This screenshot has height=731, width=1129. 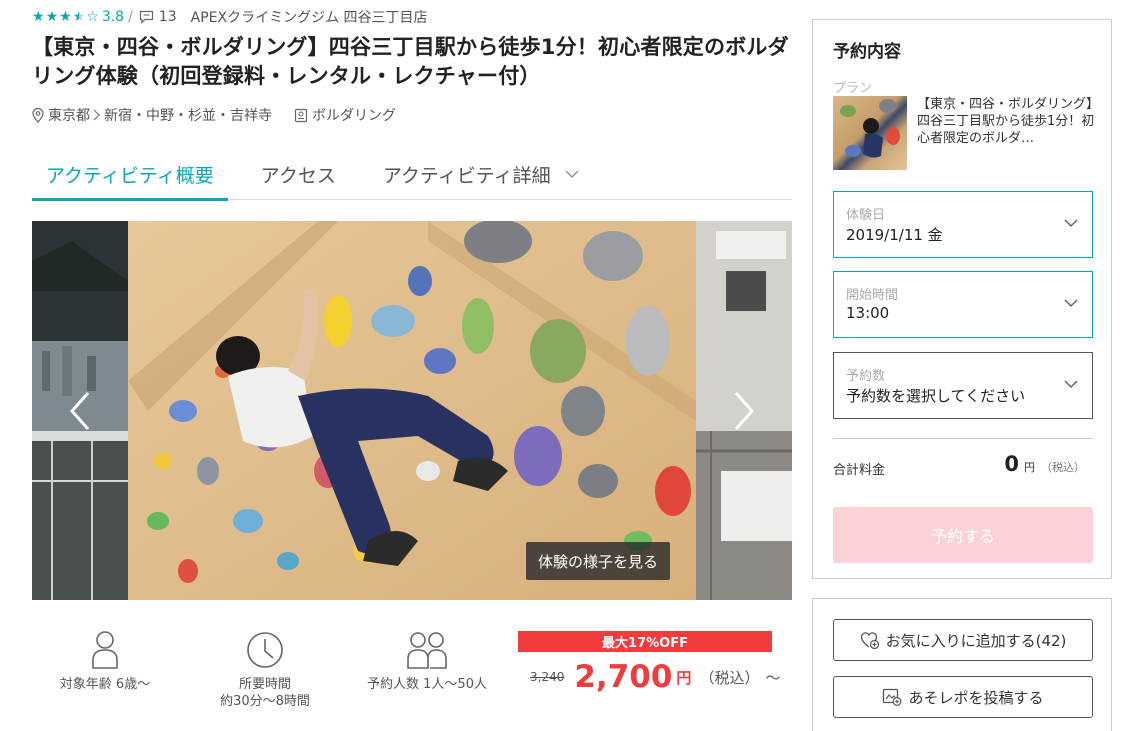 What do you see at coordinates (869, 640) in the screenshot?
I see `heart-plus-icon` at bounding box center [869, 640].